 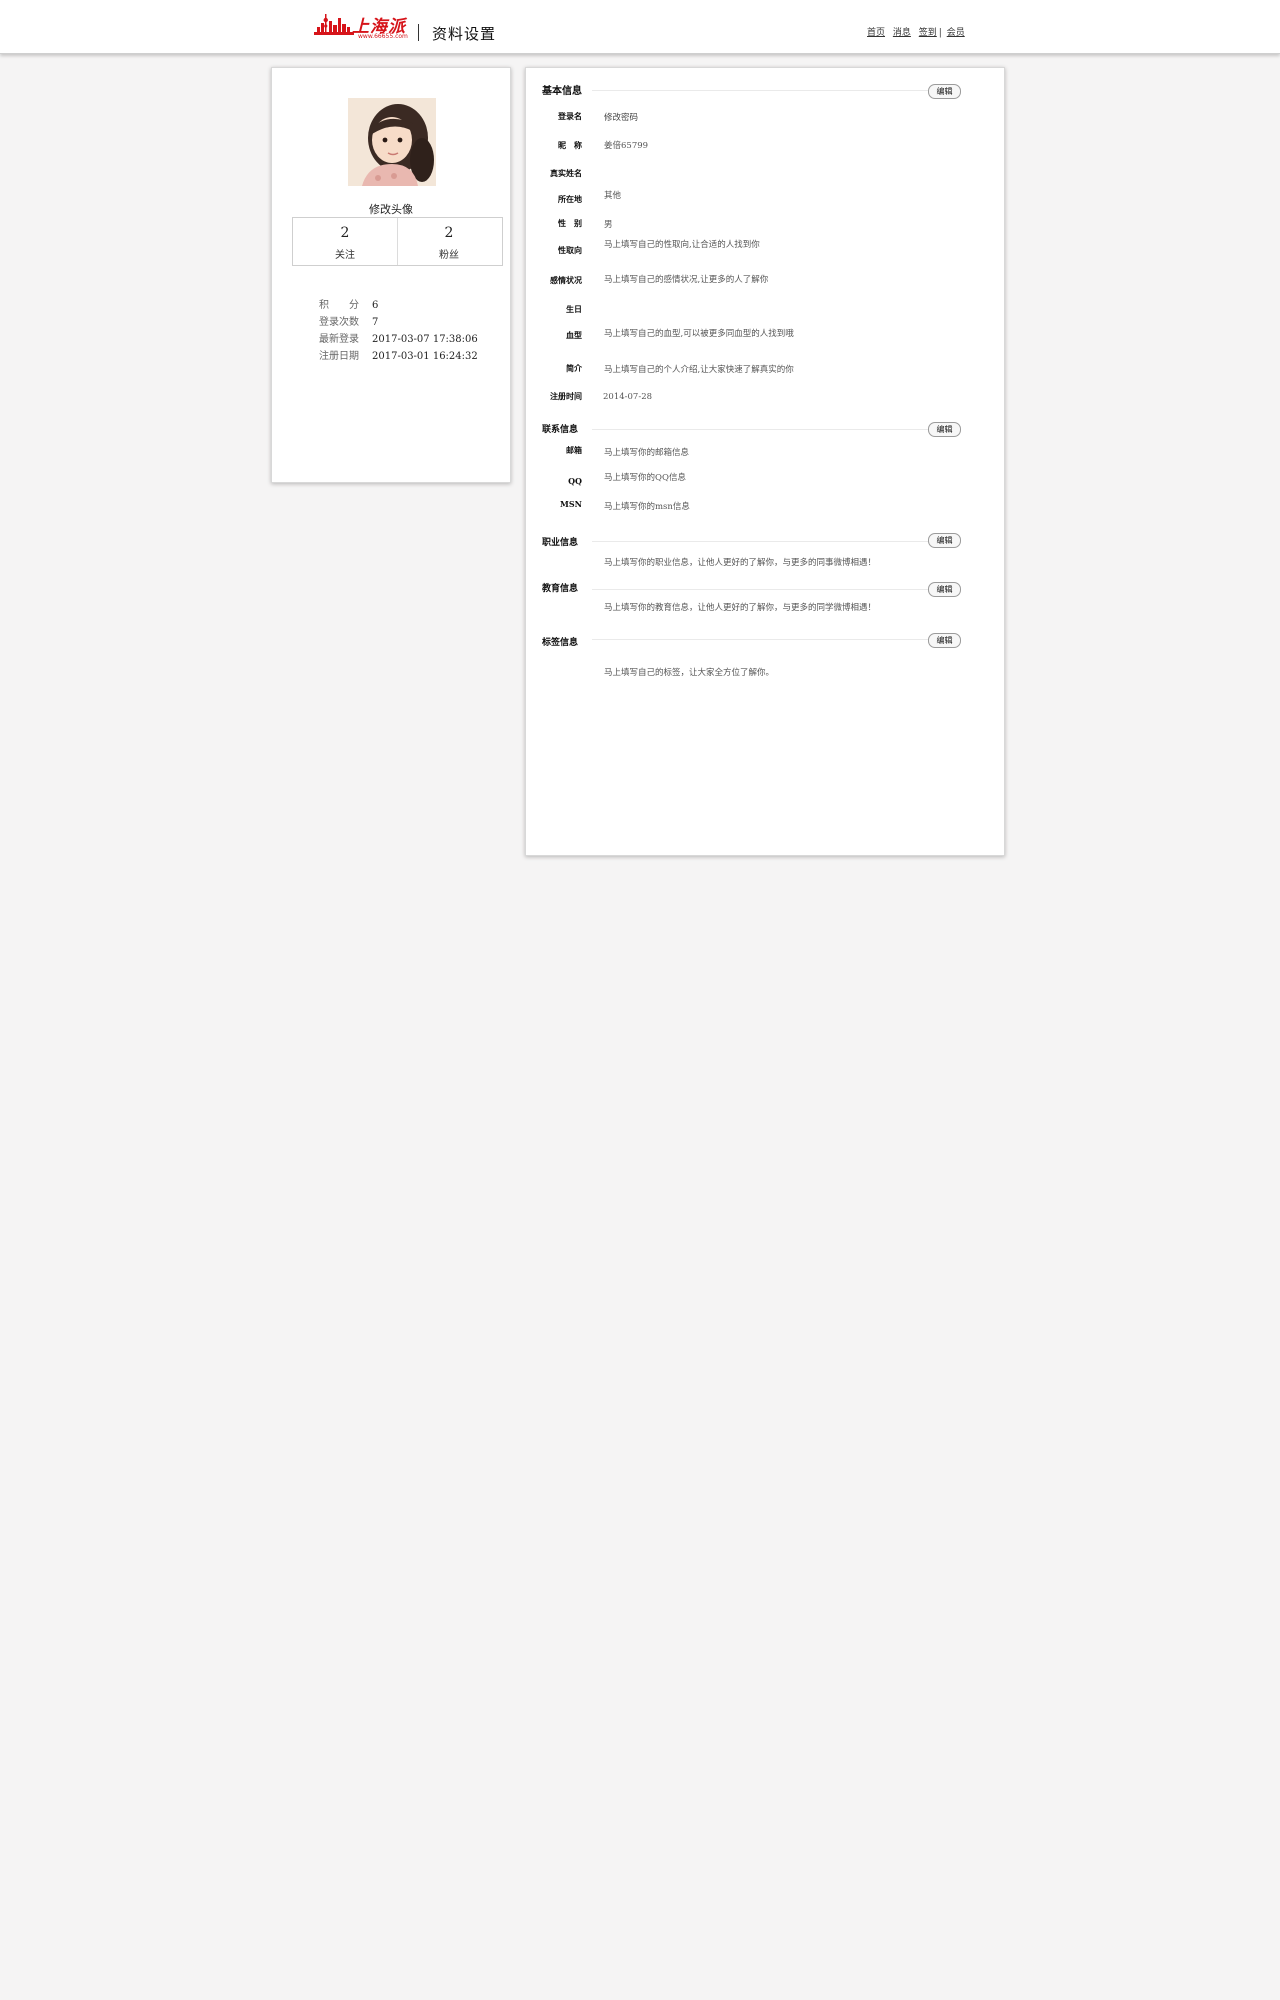 I want to click on field-label-gender: 性 别, so click(x=570, y=223).